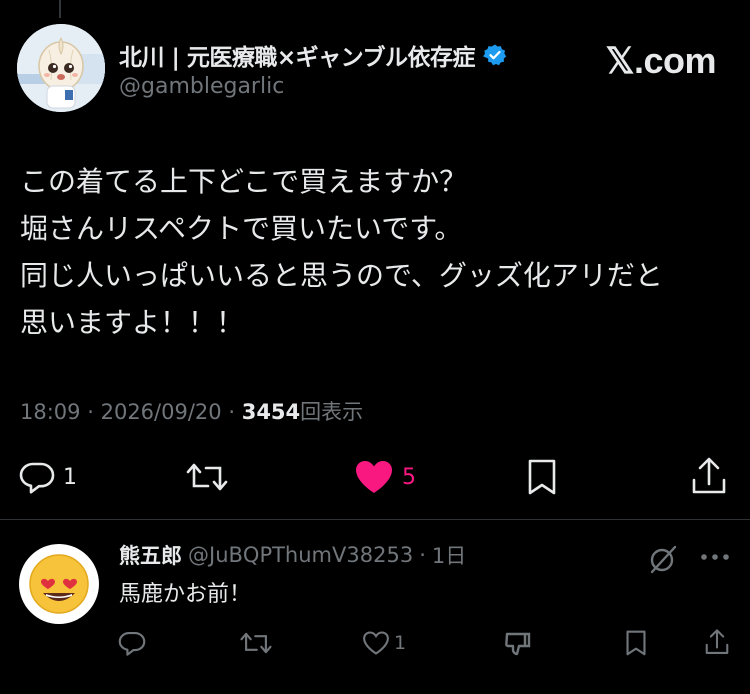  I want to click on author-name-row: 北川 | 元医療職×ギャンブル依存症, so click(313, 55).